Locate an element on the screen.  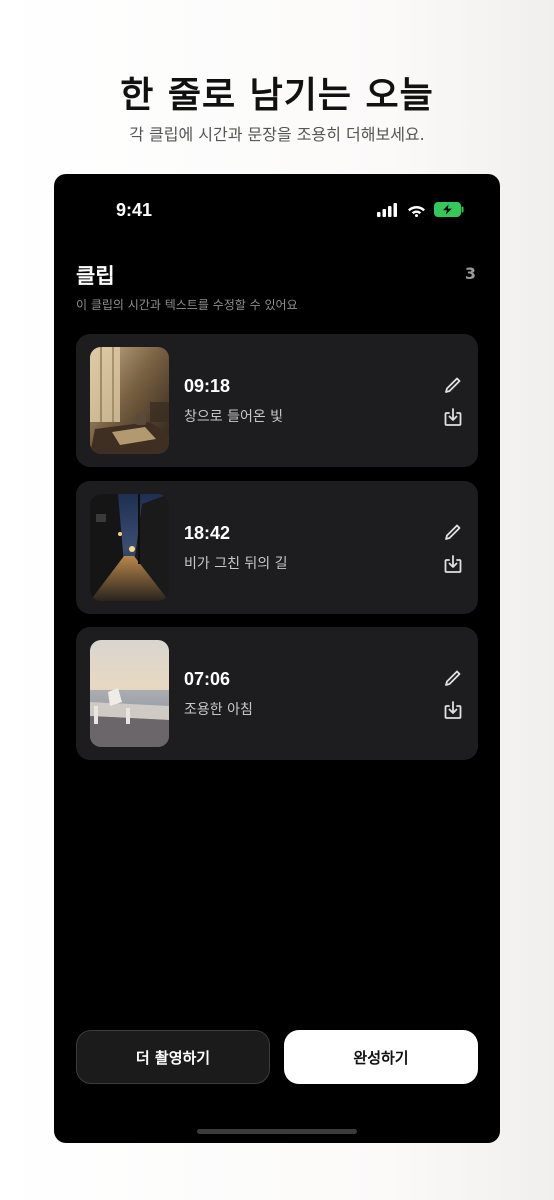
status-bar: 9:41 is located at coordinates (277, 209).